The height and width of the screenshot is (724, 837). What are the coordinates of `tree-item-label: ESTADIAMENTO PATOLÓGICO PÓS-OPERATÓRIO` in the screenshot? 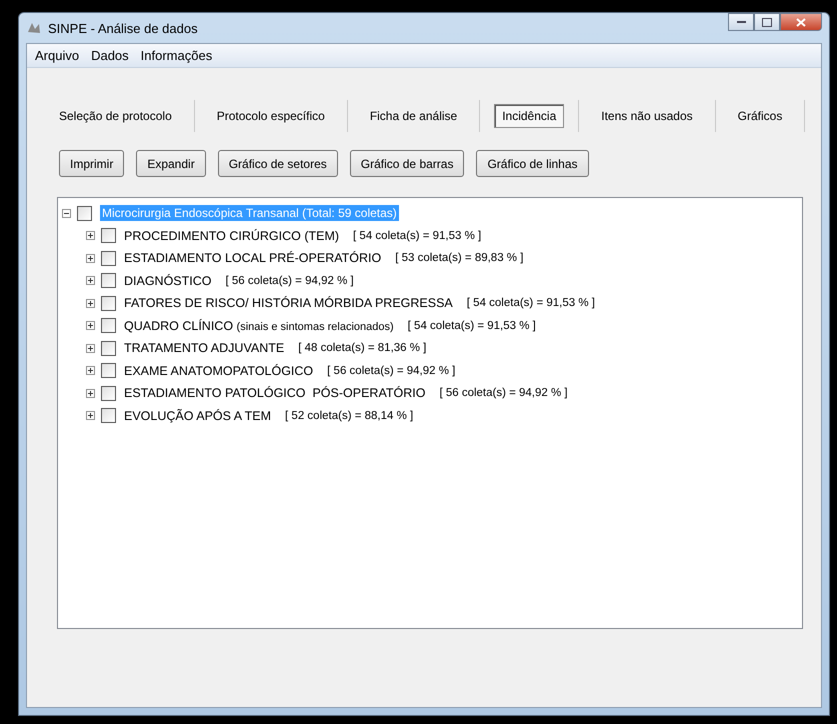 It's located at (275, 393).